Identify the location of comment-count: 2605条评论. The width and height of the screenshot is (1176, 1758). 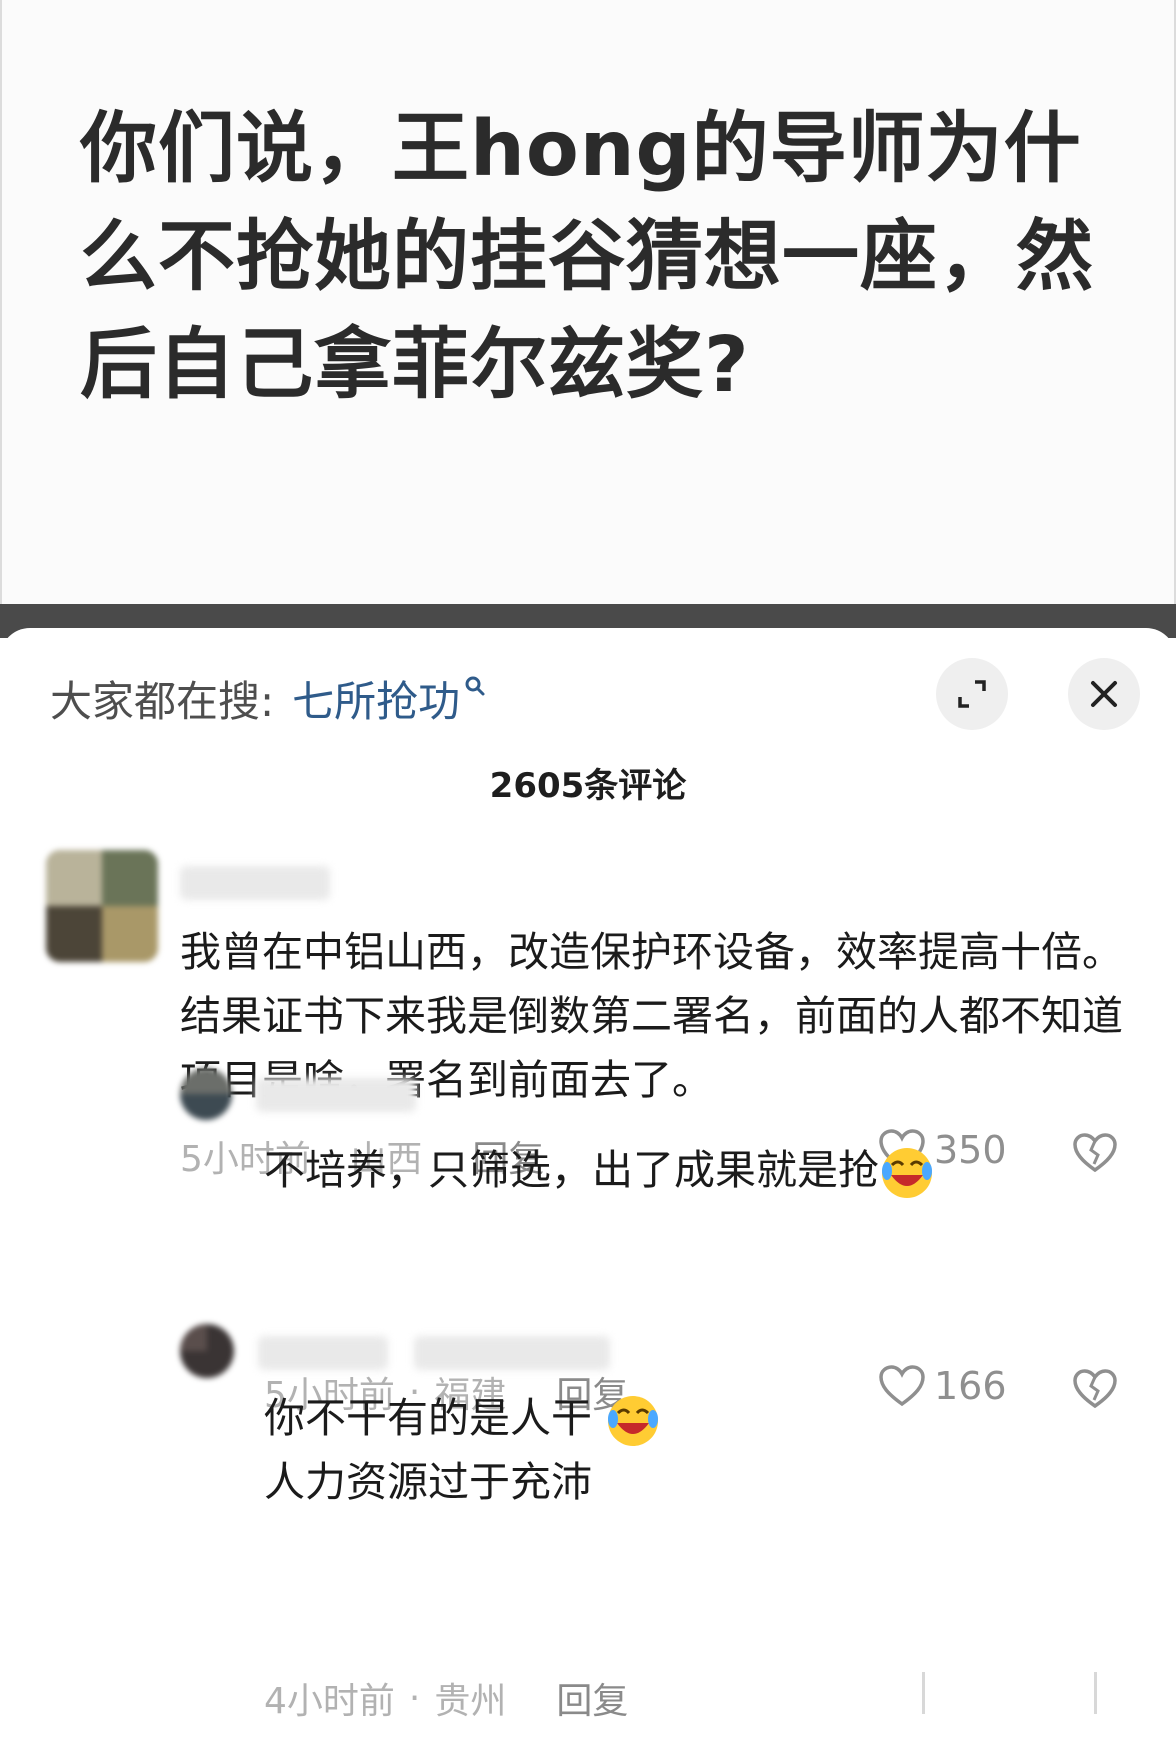
(588, 786).